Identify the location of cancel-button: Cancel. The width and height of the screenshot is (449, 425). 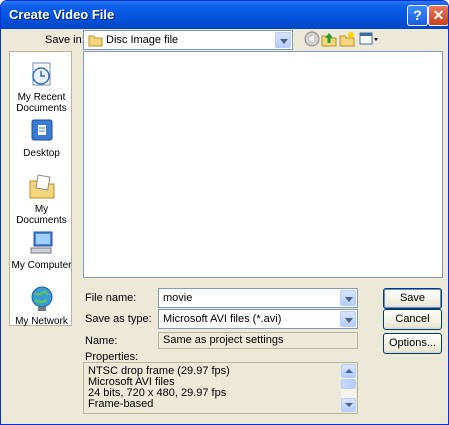
(412, 319).